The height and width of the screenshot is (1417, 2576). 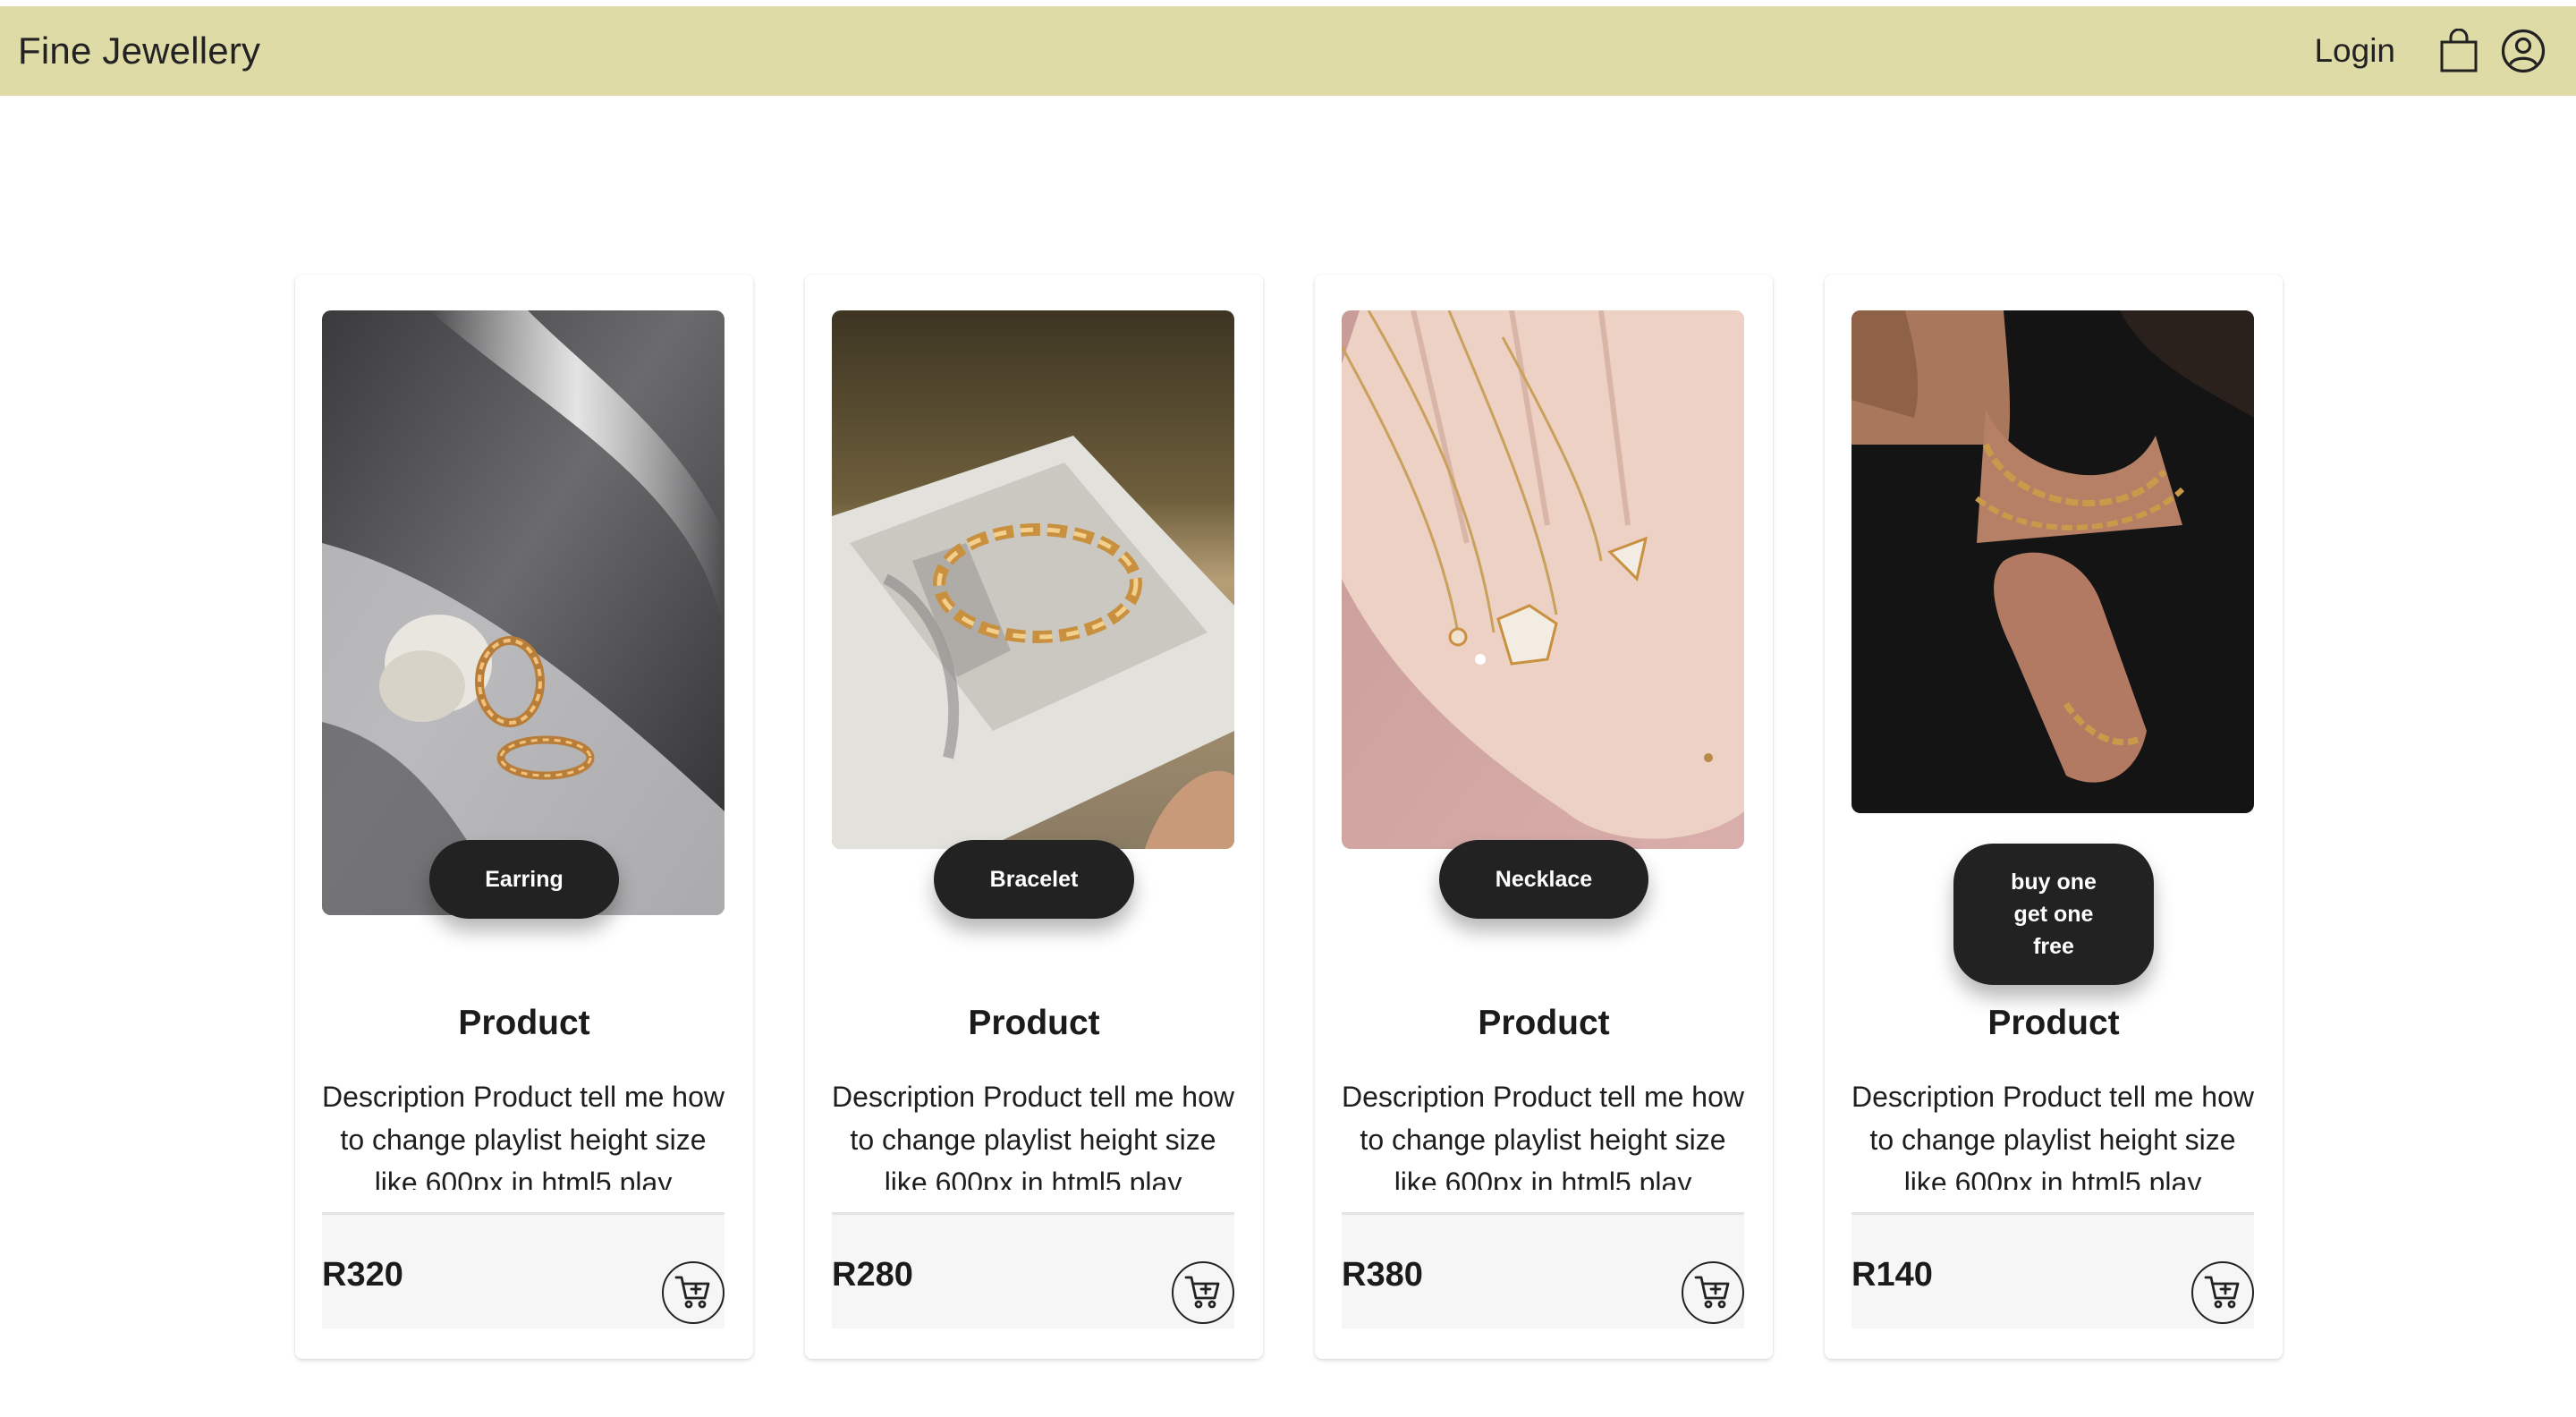 What do you see at coordinates (139, 51) in the screenshot?
I see `brand-logo: Fine Jewellery` at bounding box center [139, 51].